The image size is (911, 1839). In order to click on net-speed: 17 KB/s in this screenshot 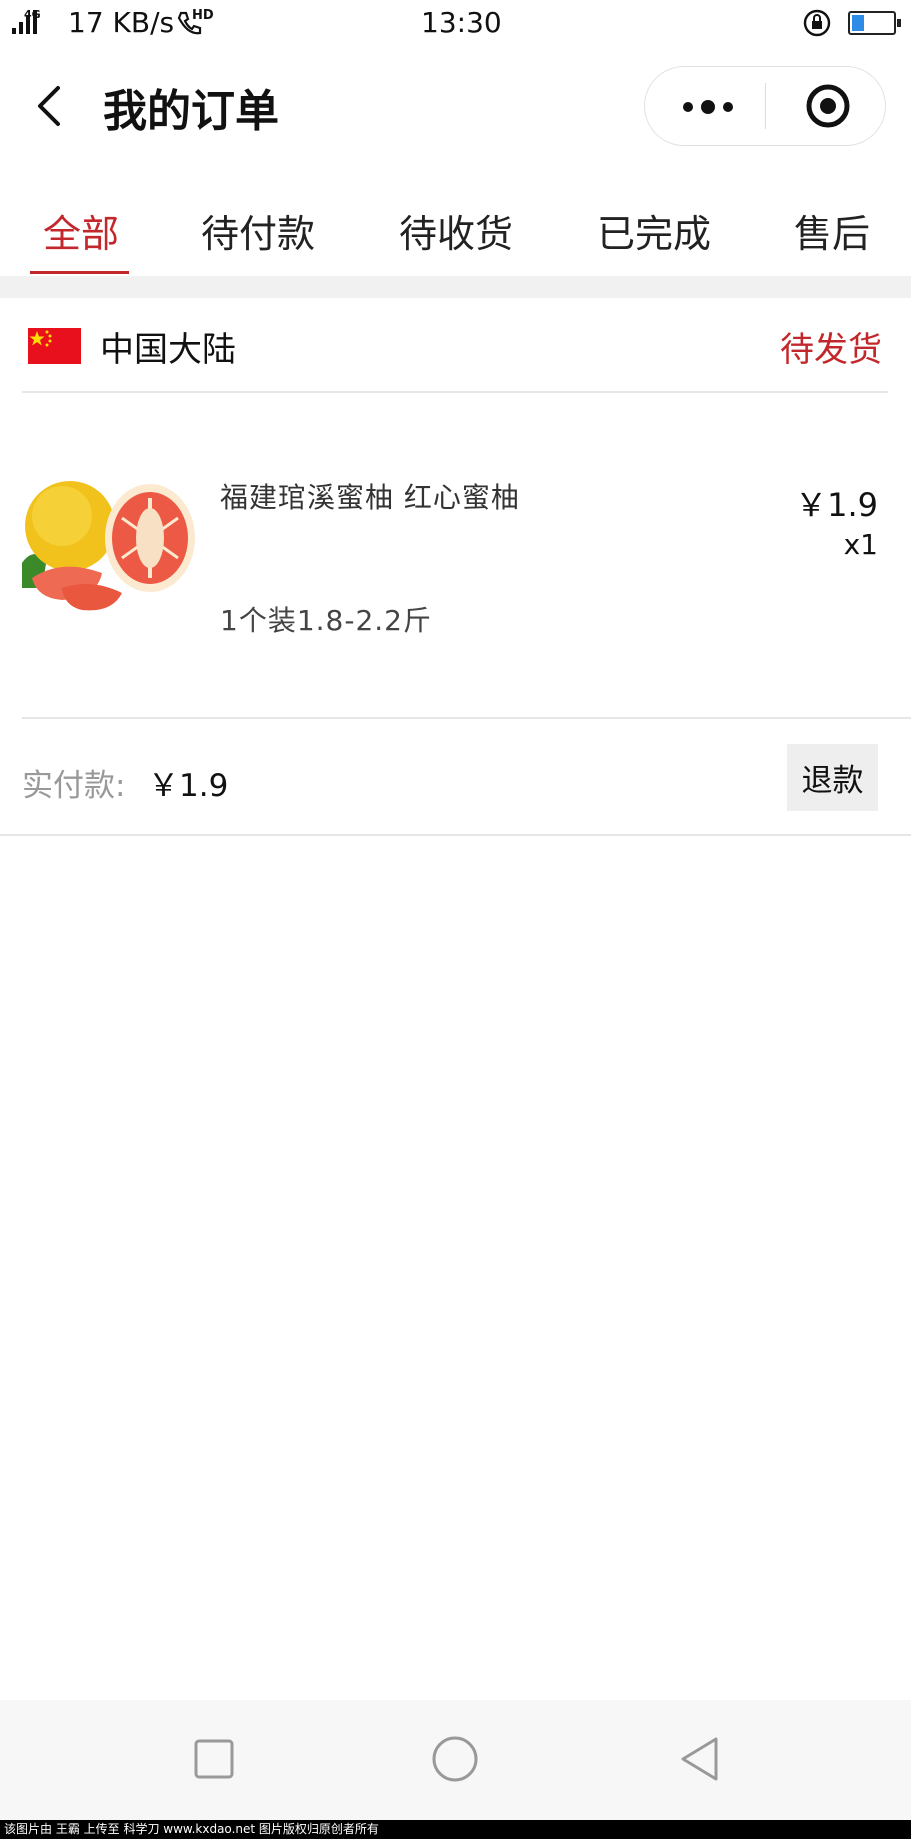, I will do `click(121, 22)`.